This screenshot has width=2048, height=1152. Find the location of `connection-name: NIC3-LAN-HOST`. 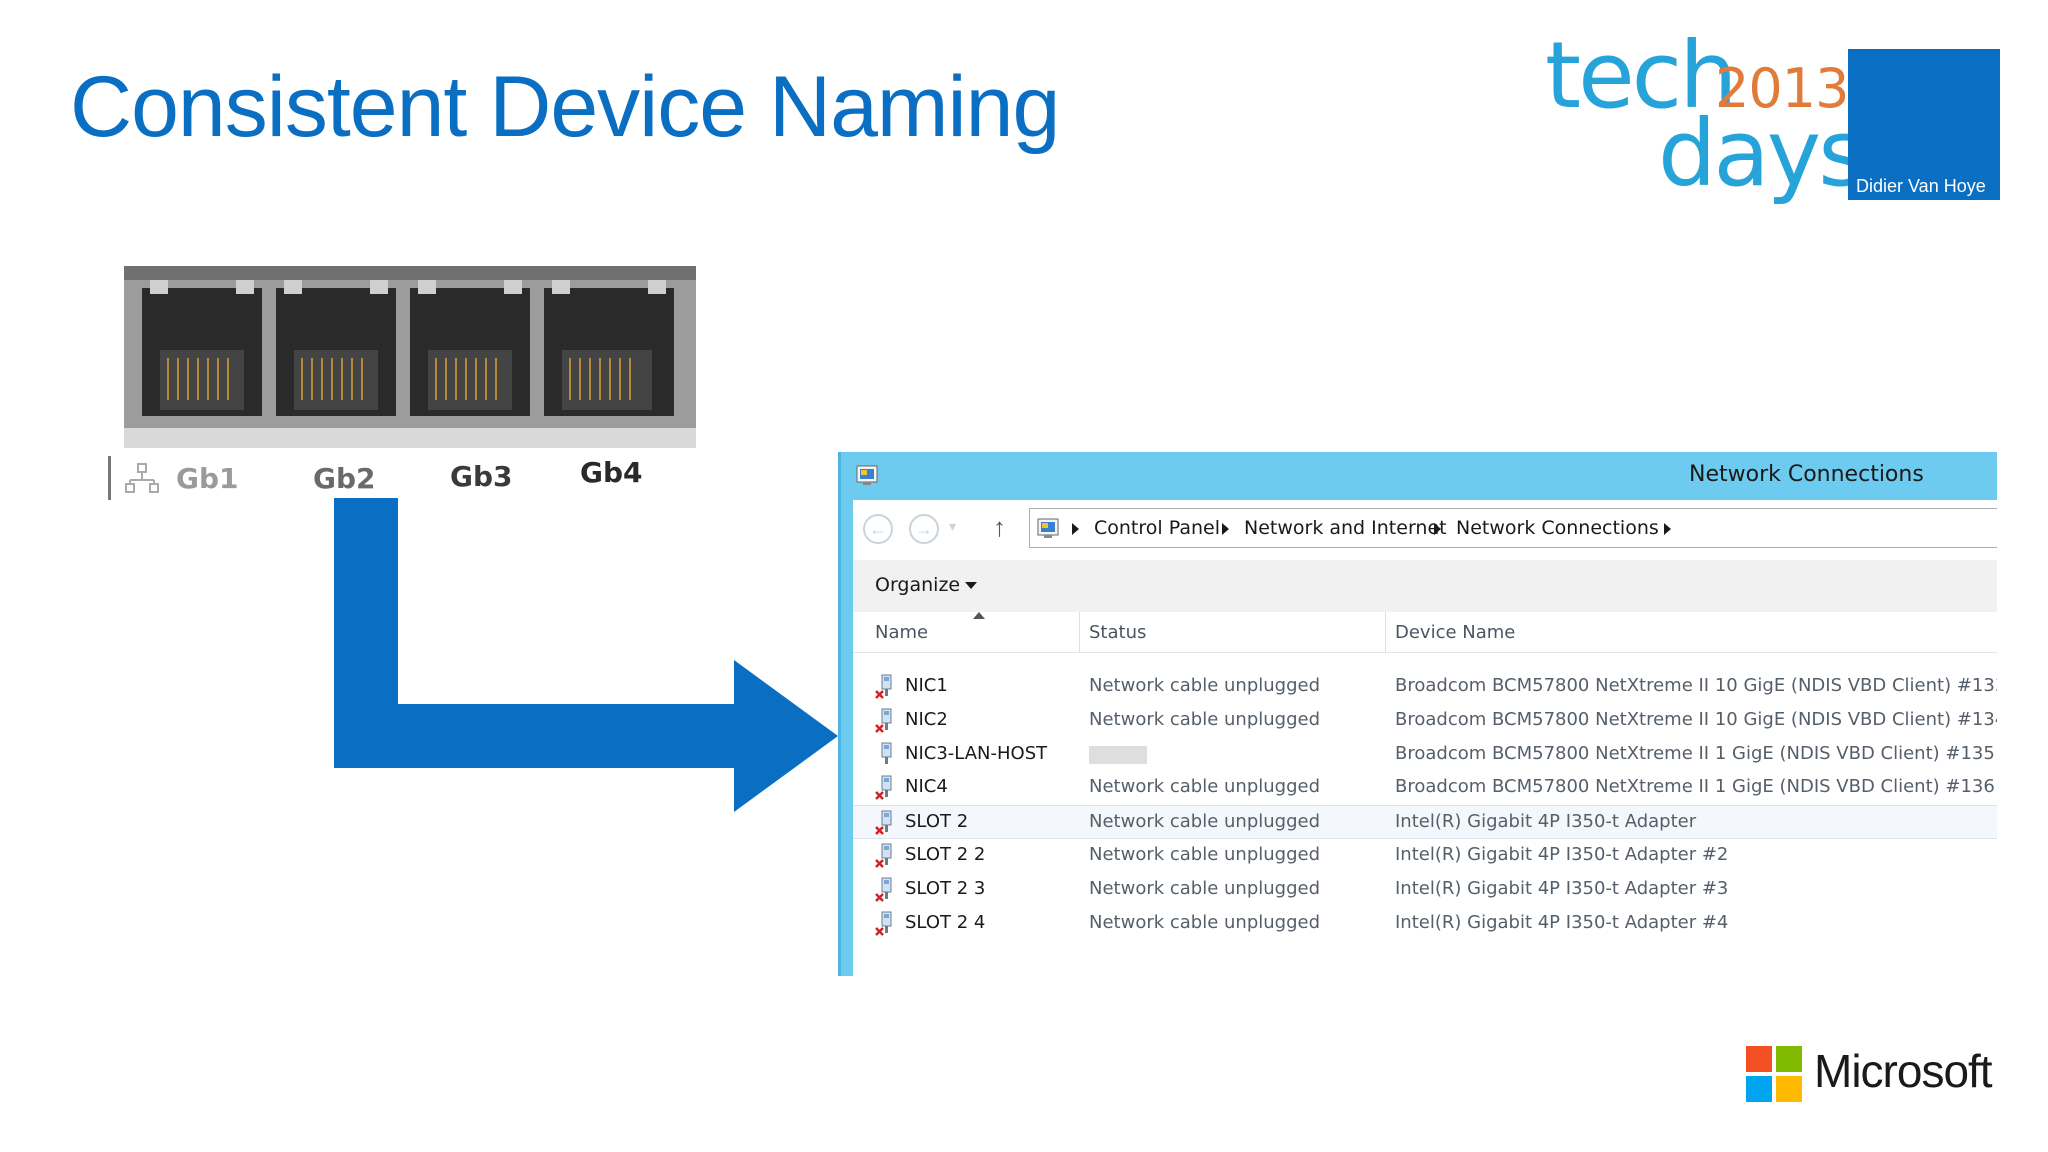

connection-name: NIC3-LAN-HOST is located at coordinates (976, 753).